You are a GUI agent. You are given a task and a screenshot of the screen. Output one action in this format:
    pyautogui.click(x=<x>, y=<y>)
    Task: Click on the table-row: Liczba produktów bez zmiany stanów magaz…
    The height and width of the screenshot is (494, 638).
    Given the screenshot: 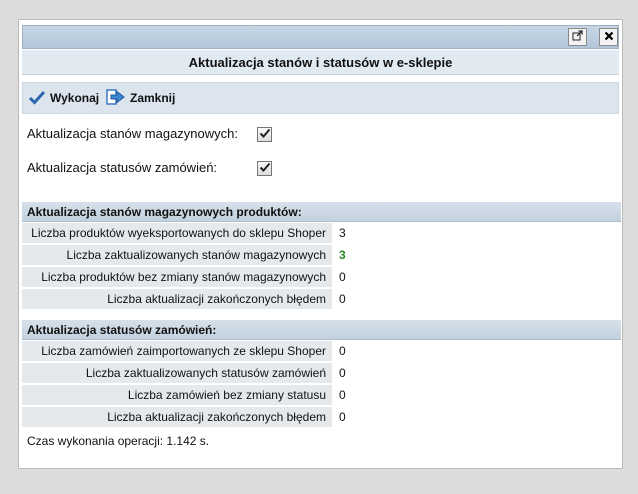 What is the action you would take?
    pyautogui.click(x=321, y=278)
    